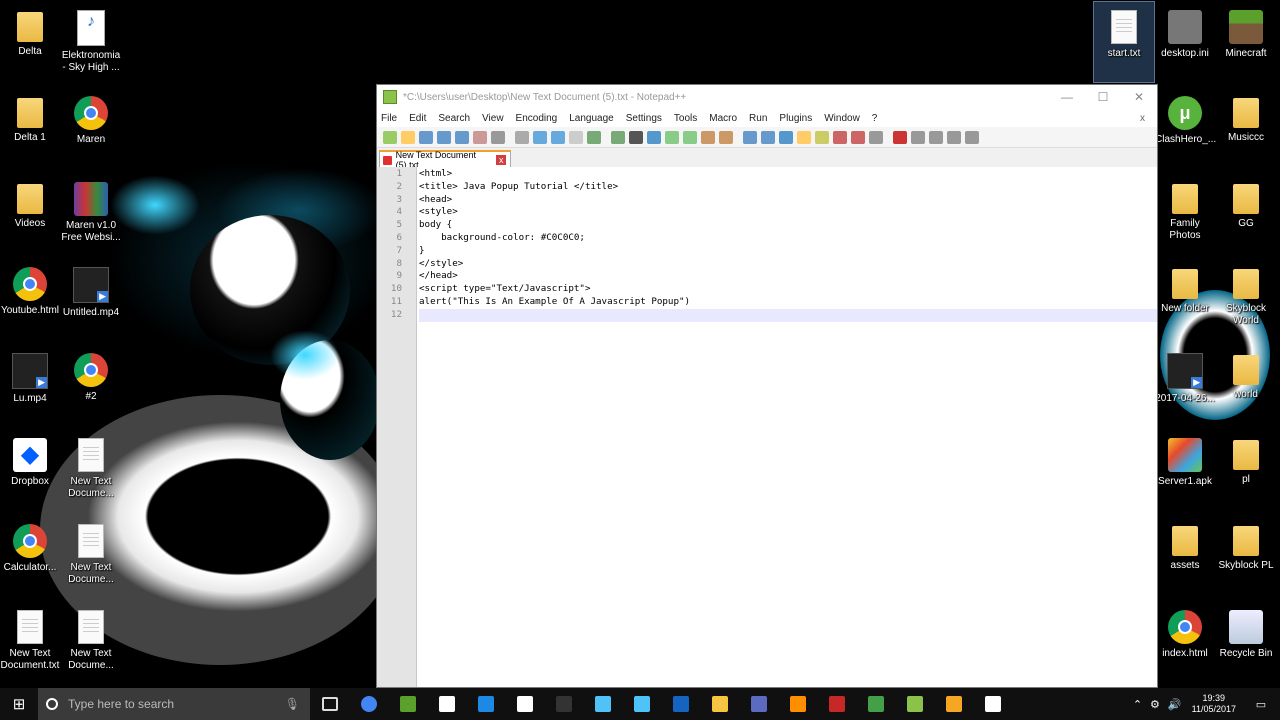 This screenshot has width=1280, height=720. Describe the element at coordinates (758, 118) in the screenshot. I see `menu-run: Run` at that location.